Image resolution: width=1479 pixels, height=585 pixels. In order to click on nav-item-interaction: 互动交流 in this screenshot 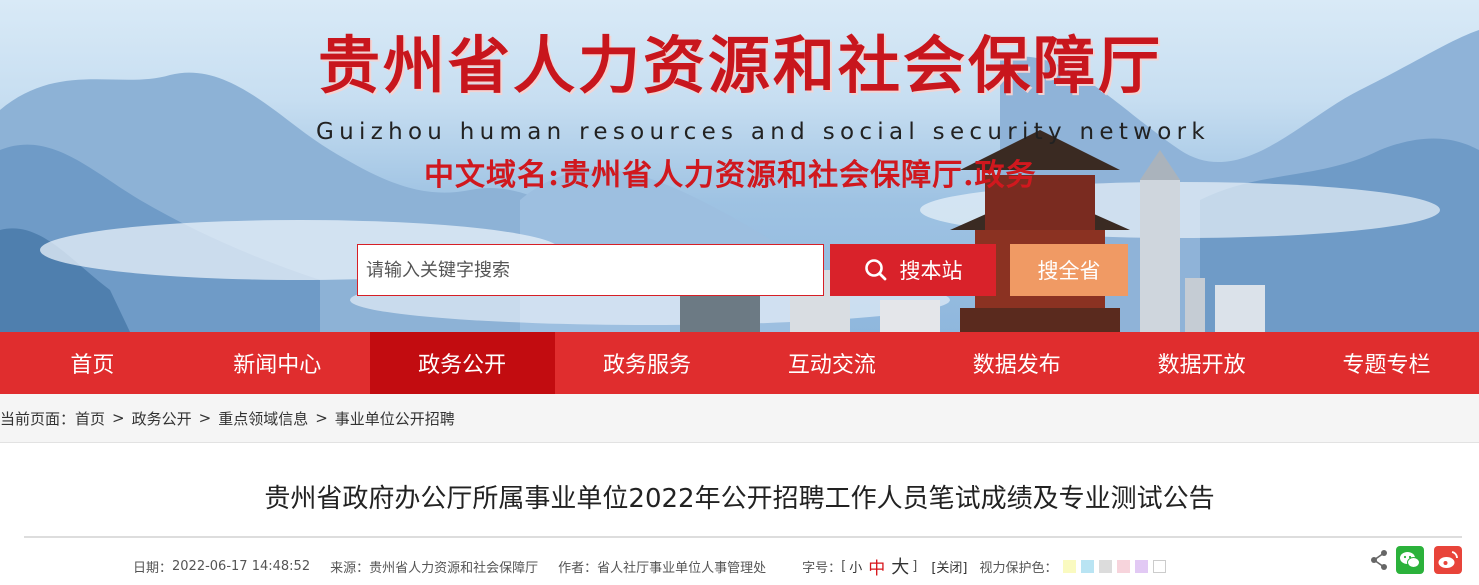, I will do `click(832, 363)`.